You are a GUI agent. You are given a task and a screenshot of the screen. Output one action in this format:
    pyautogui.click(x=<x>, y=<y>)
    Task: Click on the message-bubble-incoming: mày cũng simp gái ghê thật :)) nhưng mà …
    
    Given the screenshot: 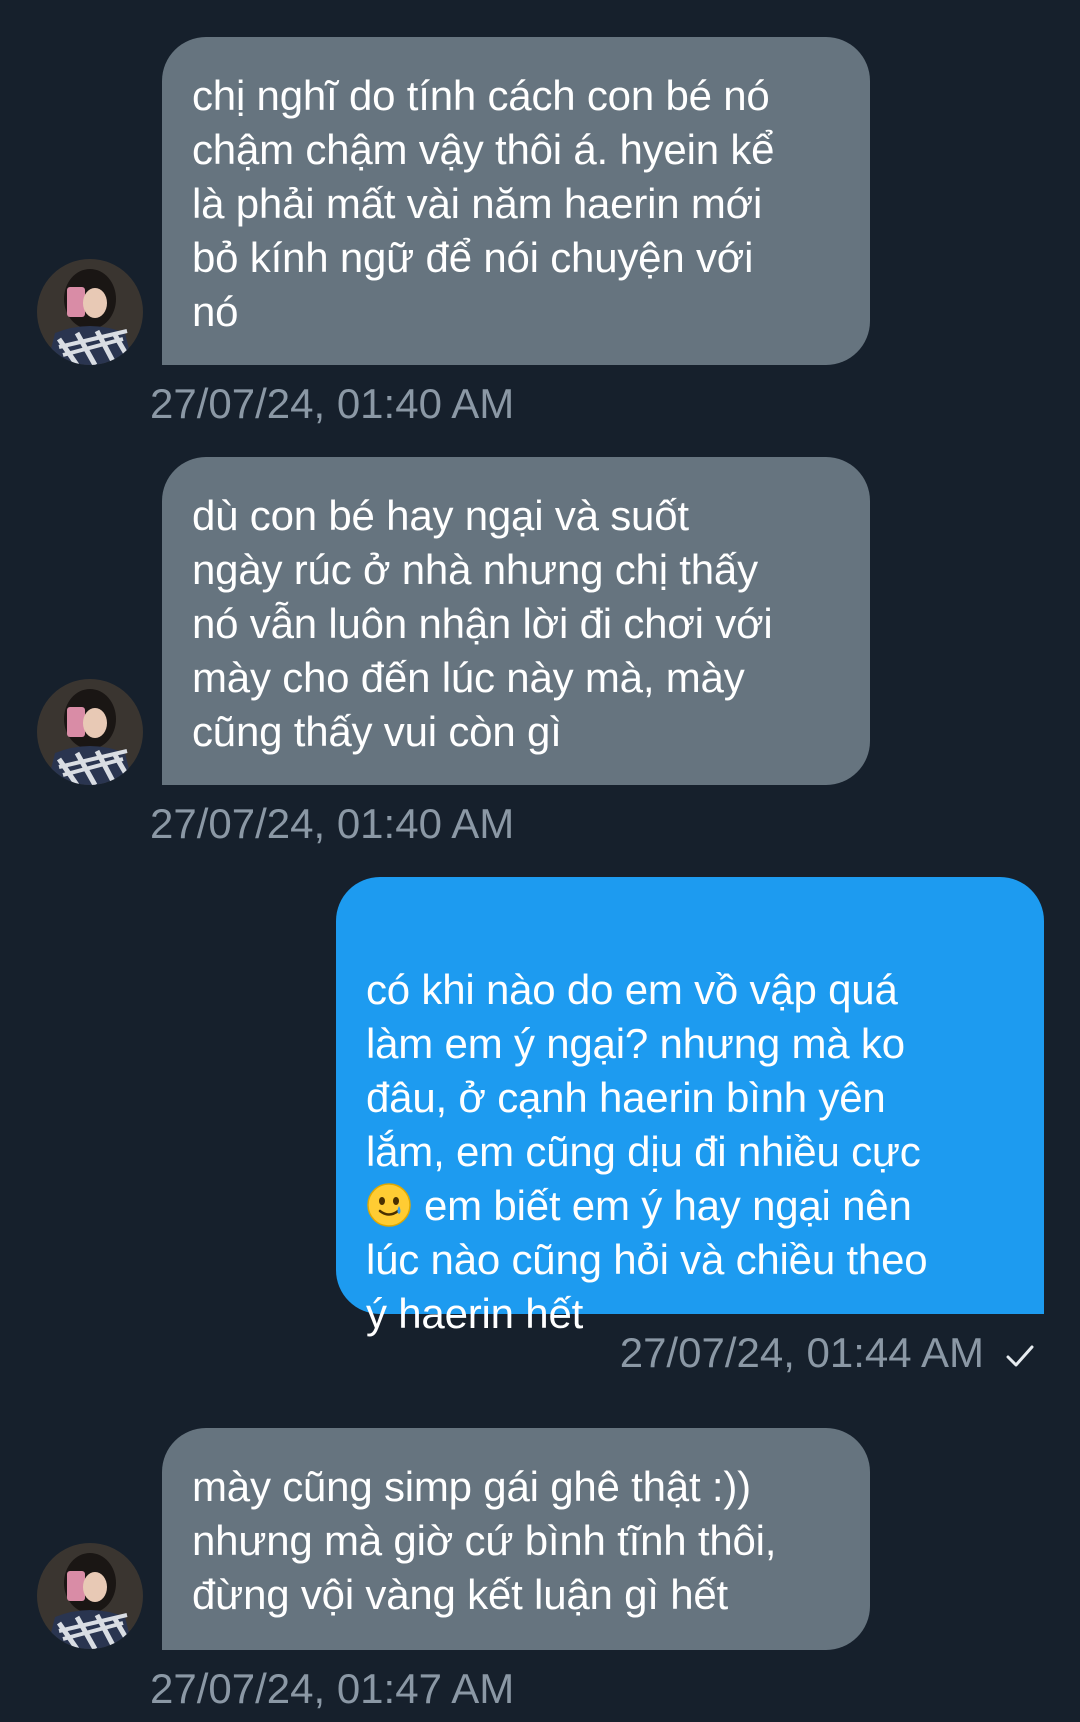 What is the action you would take?
    pyautogui.click(x=516, y=1539)
    